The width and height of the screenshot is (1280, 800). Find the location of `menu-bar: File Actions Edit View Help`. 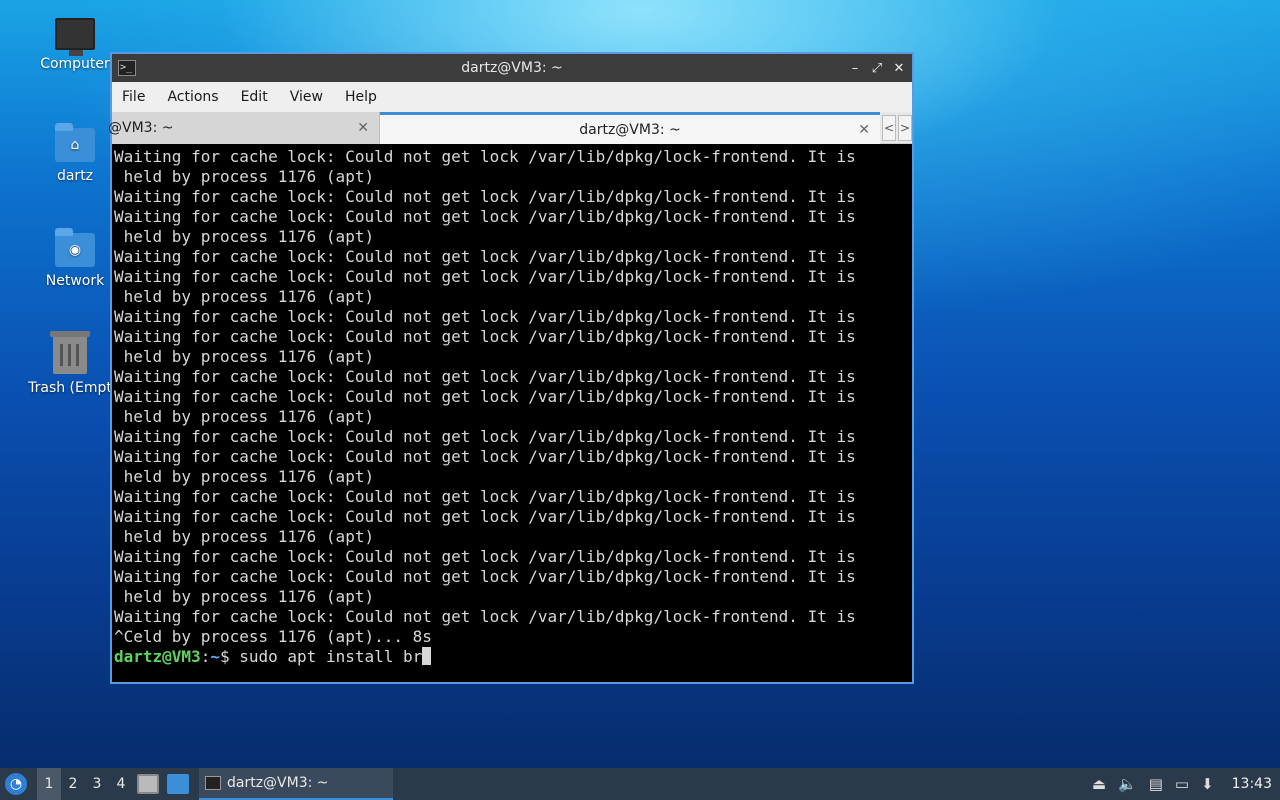

menu-bar: File Actions Edit View Help is located at coordinates (512, 97).